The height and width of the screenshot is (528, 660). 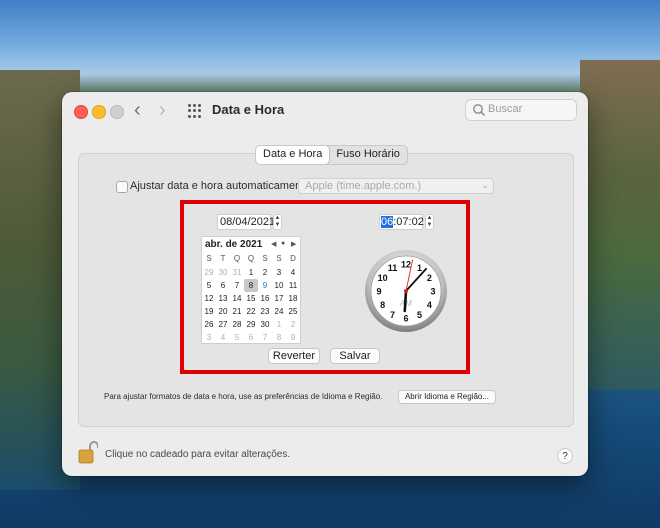 I want to click on analog-clock: 121234567891011 AM, so click(x=406, y=291).